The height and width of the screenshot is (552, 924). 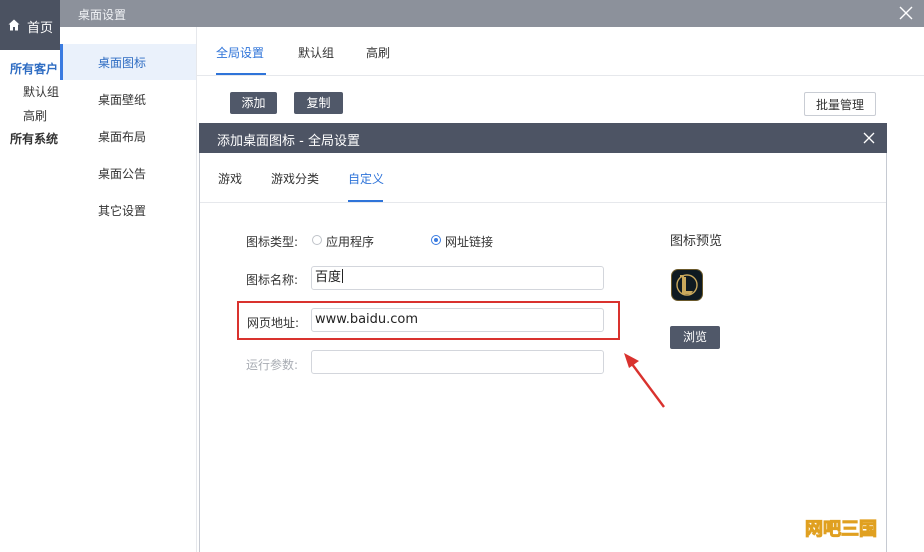 I want to click on highlight-box, so click(x=428, y=320).